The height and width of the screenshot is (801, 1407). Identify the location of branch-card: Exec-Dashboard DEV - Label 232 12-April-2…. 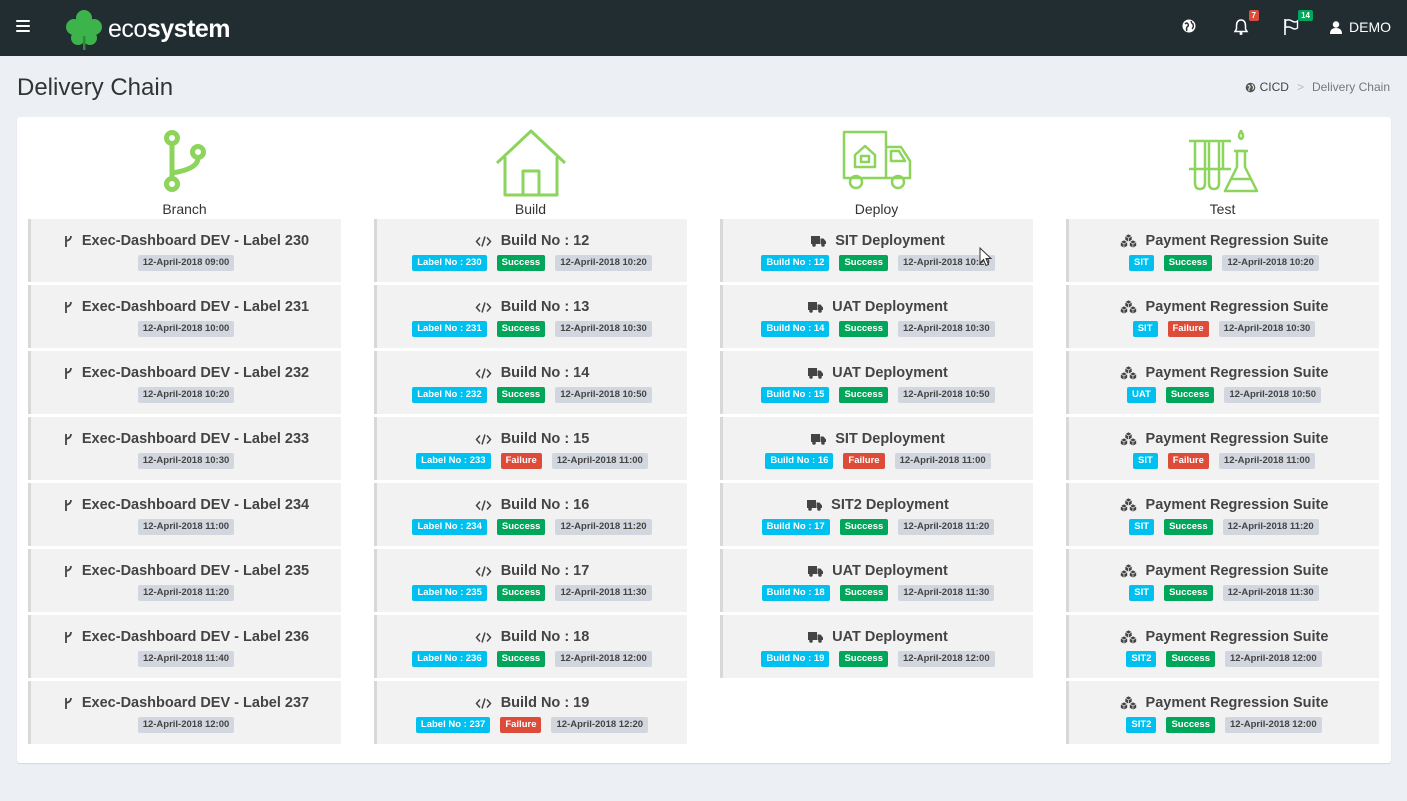
(184, 382).